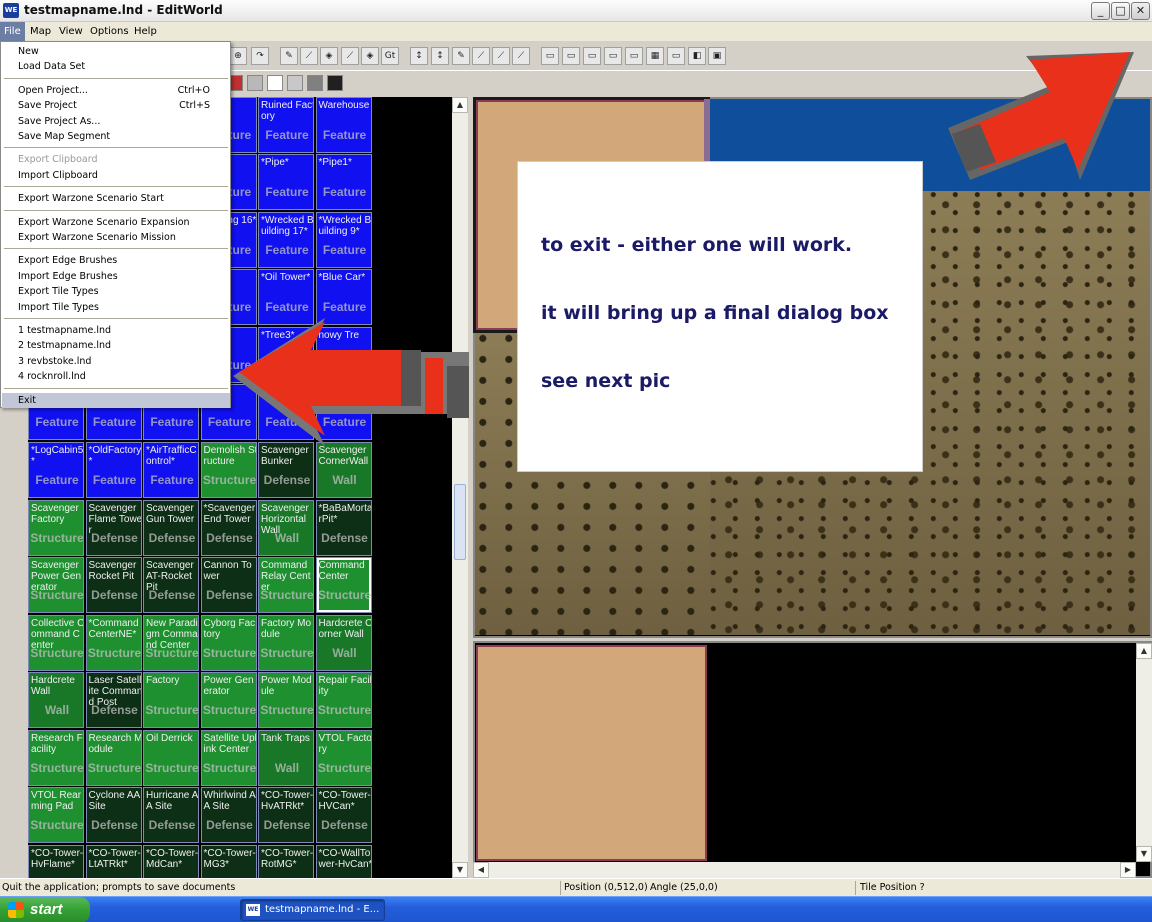 This screenshot has height=922, width=1152. What do you see at coordinates (260, 56) in the screenshot?
I see `toolbar-button: ↷` at bounding box center [260, 56].